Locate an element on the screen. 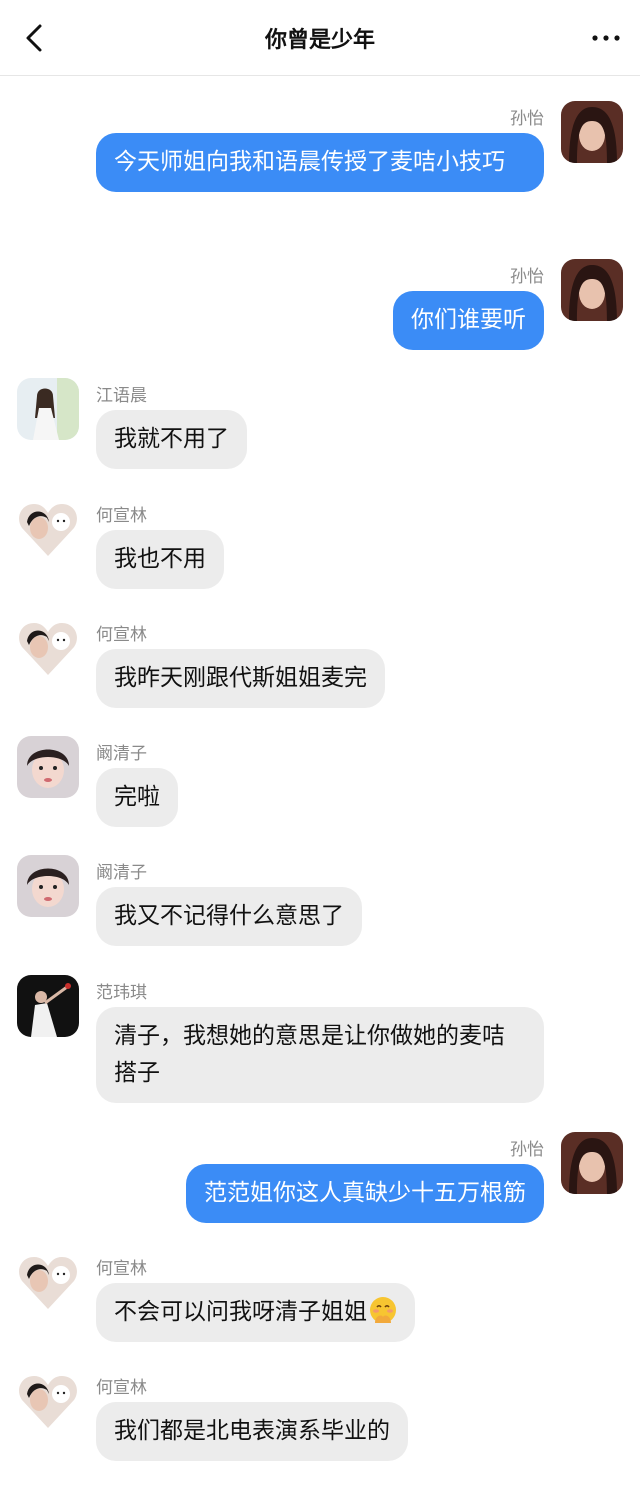  message-bubble: 我就不用了 is located at coordinates (171, 439).